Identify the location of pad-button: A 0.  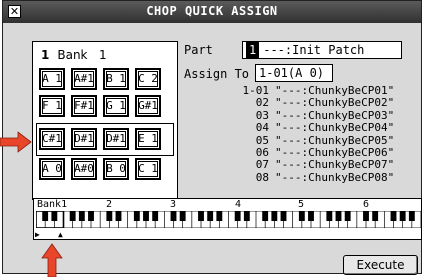
(52, 169).